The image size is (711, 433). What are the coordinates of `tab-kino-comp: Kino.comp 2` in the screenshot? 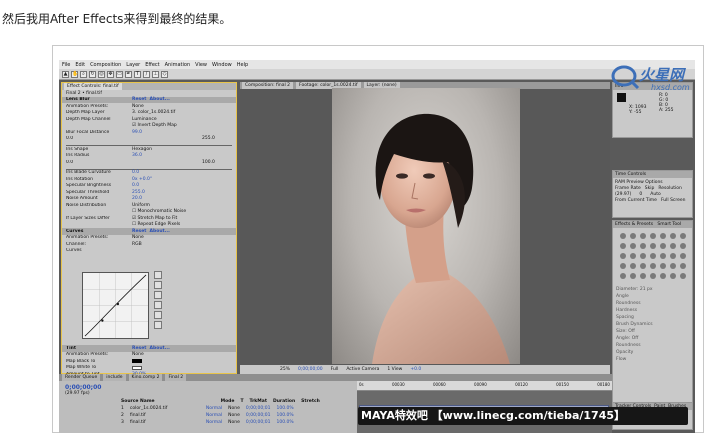 It's located at (145, 377).